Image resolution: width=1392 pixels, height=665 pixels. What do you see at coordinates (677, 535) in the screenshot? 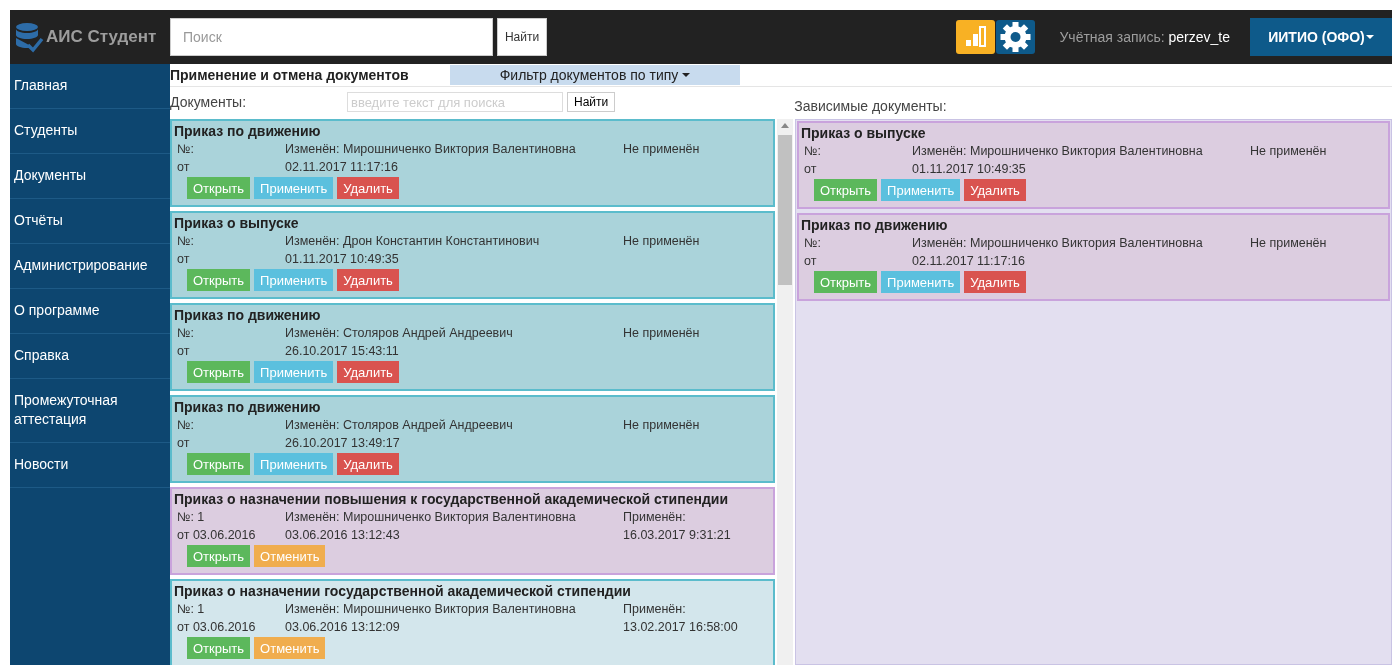
I see `applied-date: 16.03.2017 9:31:21` at bounding box center [677, 535].